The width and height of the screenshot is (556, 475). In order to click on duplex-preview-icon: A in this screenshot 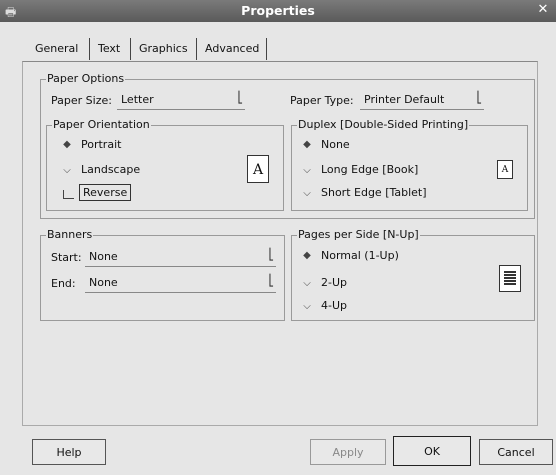, I will do `click(505, 169)`.